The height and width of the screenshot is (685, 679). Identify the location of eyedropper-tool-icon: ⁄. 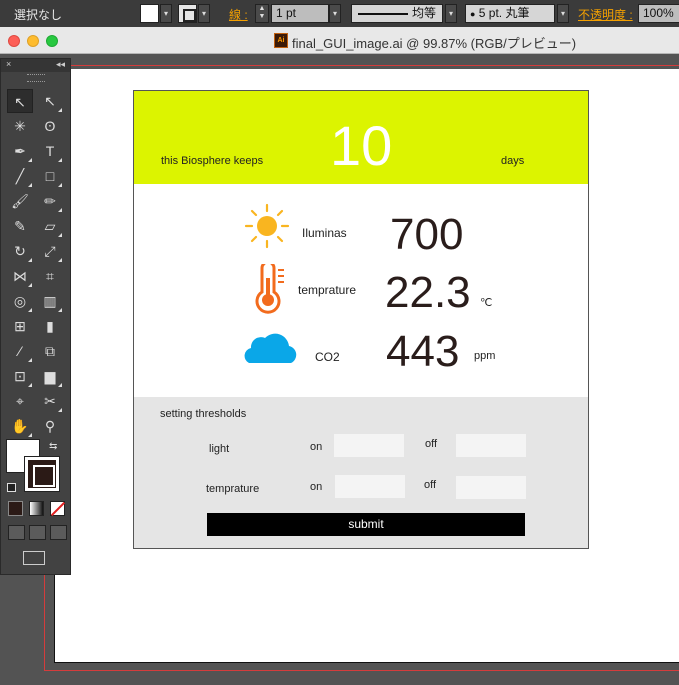
(20, 351).